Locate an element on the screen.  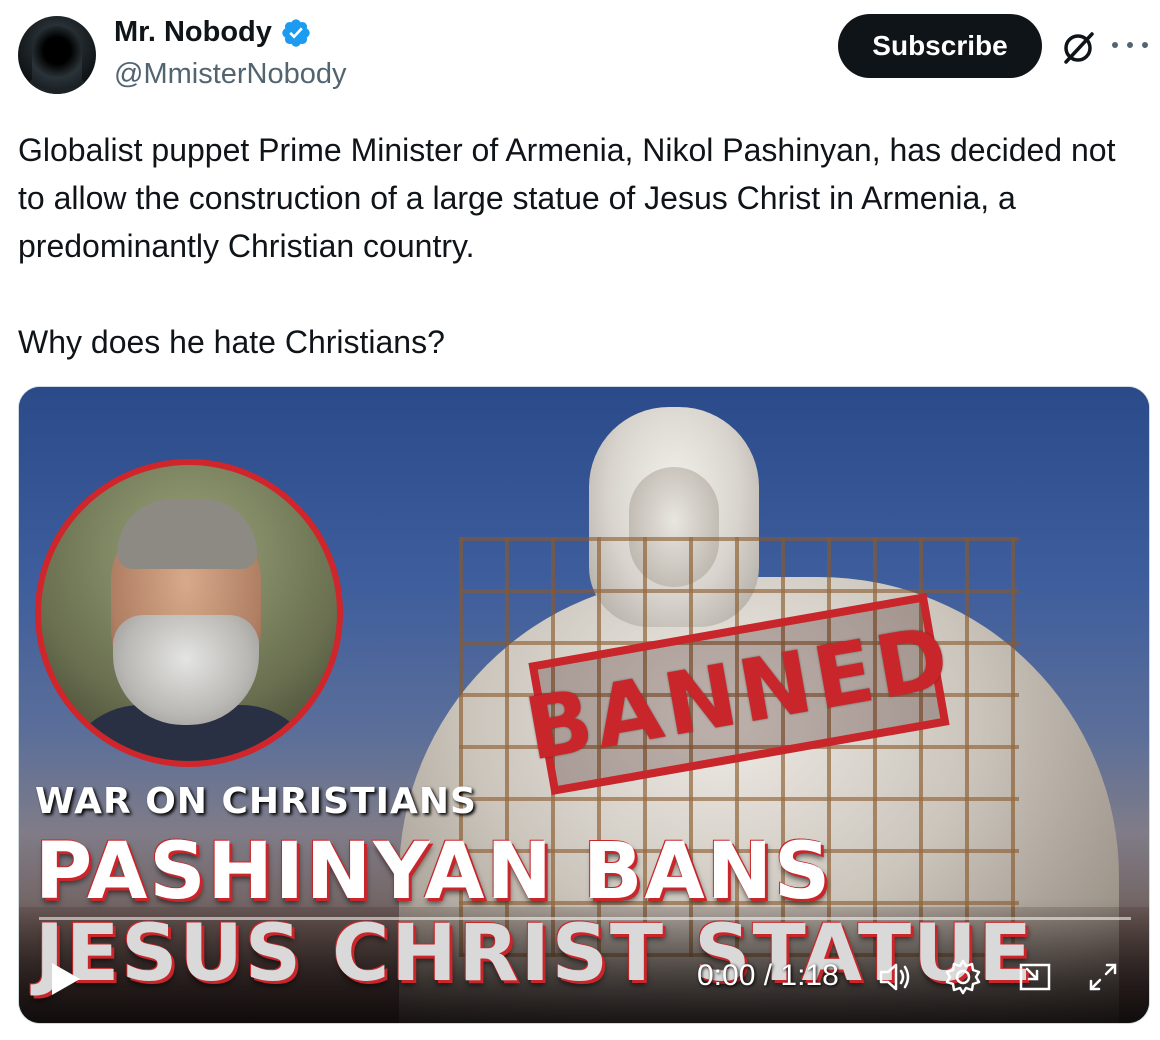
avatar-hood is located at coordinates (57, 57).